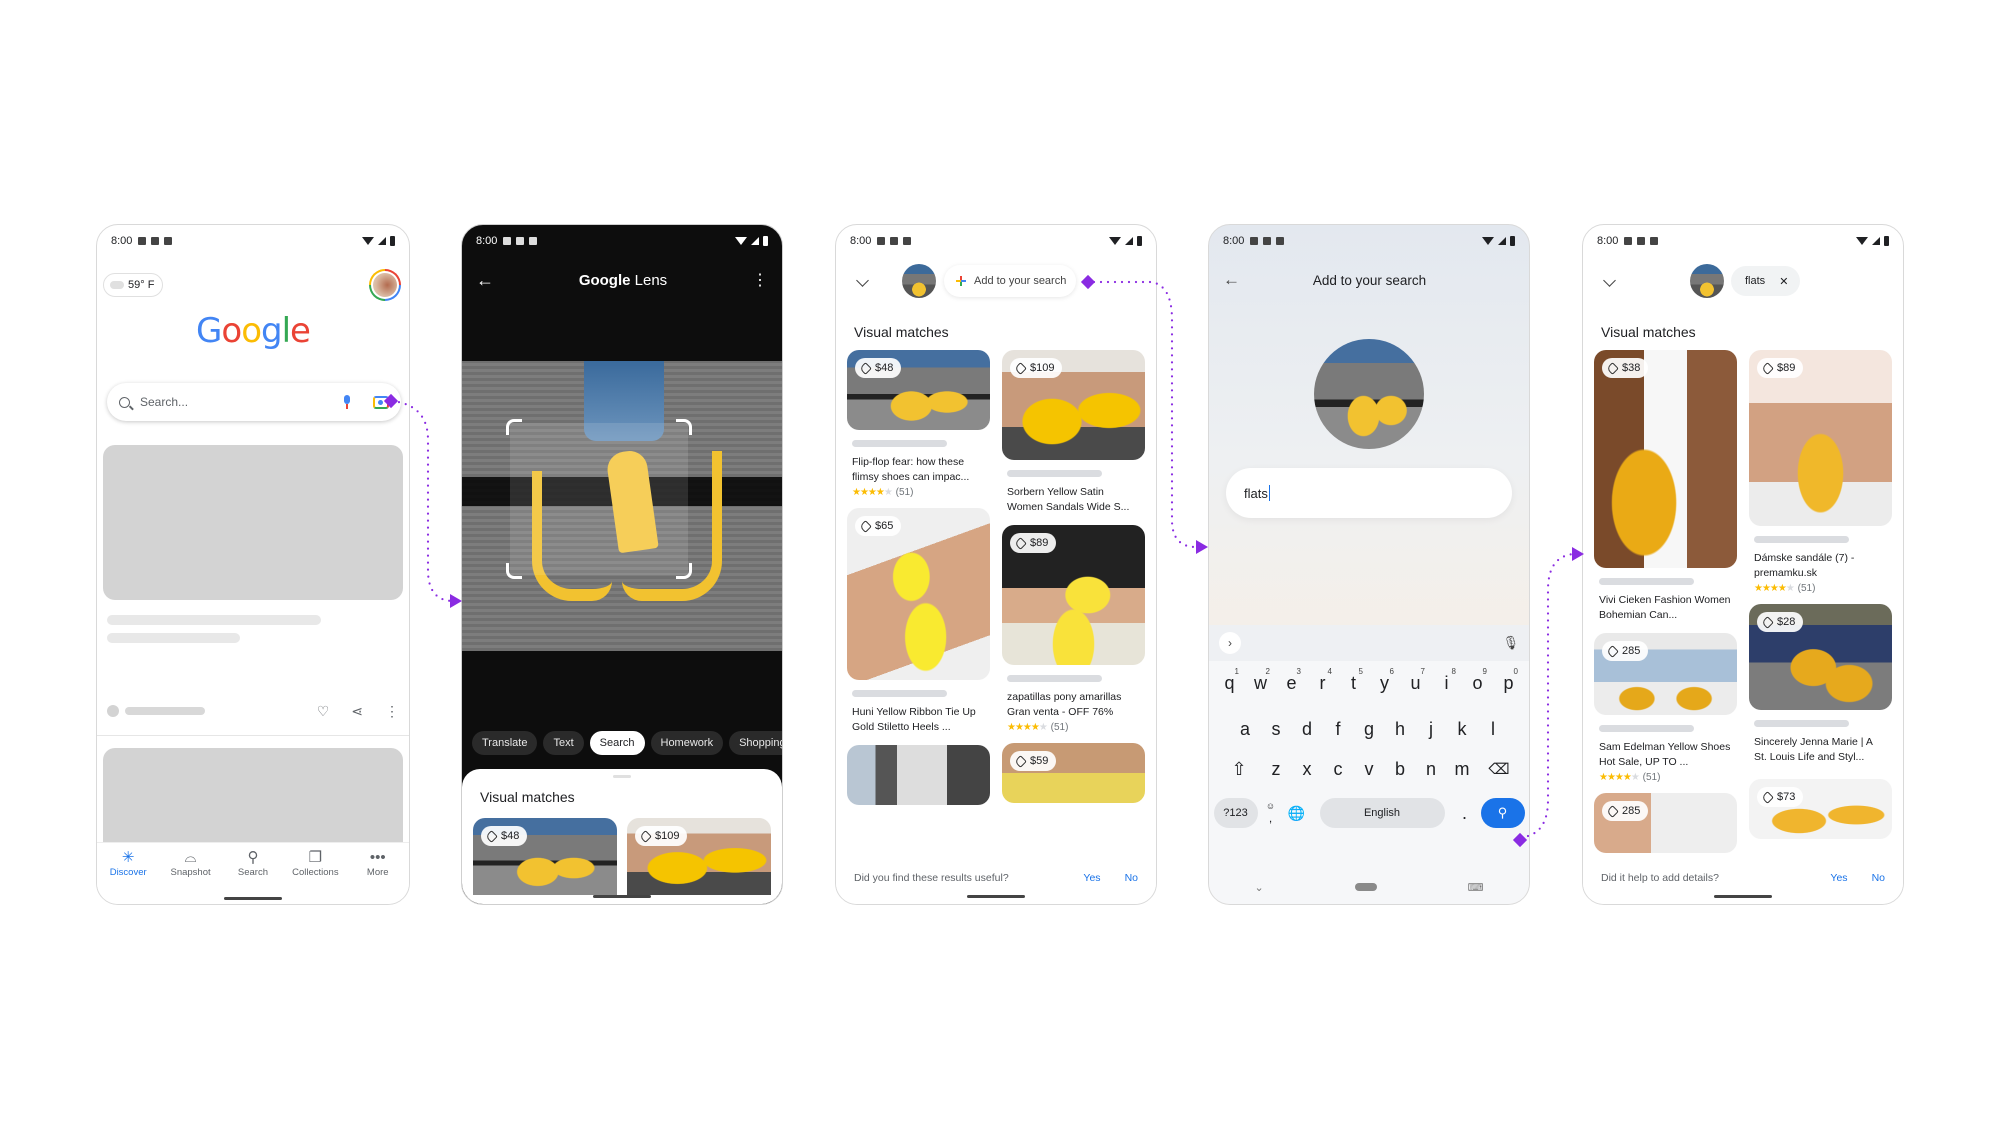 Image resolution: width=2000 pixels, height=1128 pixels. I want to click on mode-text: Text, so click(563, 743).